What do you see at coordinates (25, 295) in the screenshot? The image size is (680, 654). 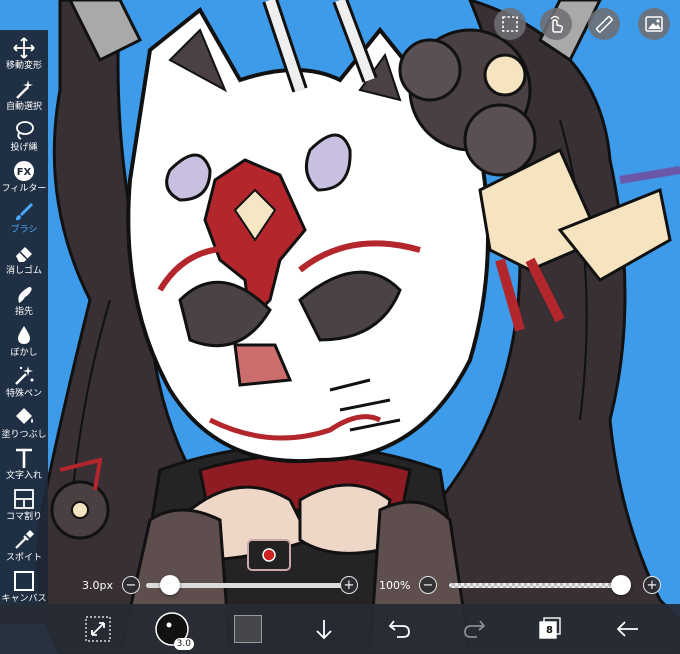 I see `finger-icon` at bounding box center [25, 295].